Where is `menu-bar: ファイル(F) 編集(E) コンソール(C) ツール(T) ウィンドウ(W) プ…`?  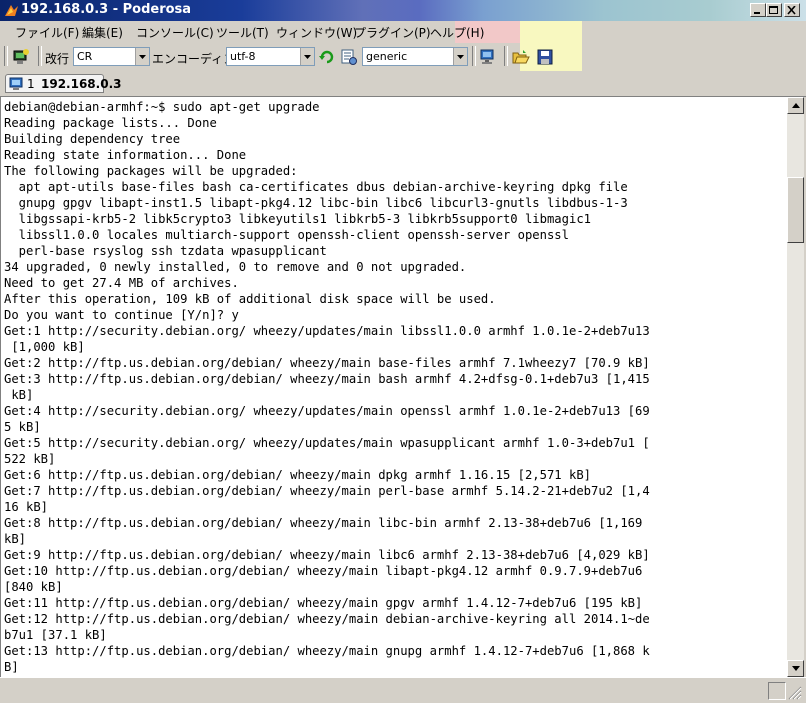
menu-bar: ファイル(F) 編集(E) コンソール(C) ツール(T) ウィンドウ(W) プ… is located at coordinates (403, 32).